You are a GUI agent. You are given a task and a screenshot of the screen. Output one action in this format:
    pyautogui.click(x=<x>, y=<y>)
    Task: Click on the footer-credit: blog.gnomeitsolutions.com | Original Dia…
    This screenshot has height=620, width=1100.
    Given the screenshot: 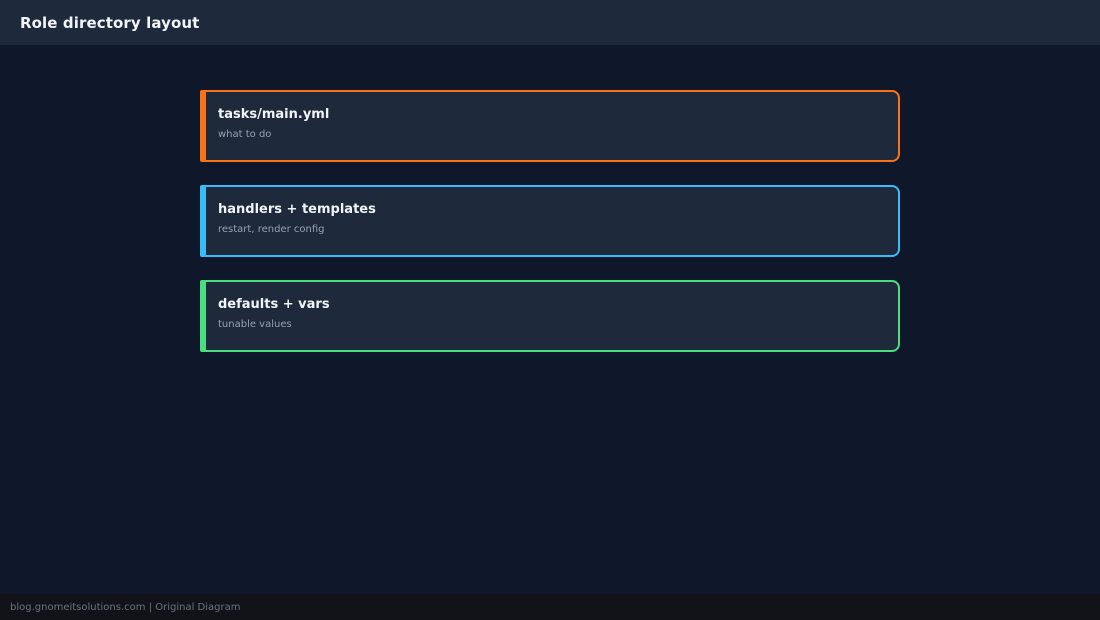 What is the action you would take?
    pyautogui.click(x=125, y=607)
    